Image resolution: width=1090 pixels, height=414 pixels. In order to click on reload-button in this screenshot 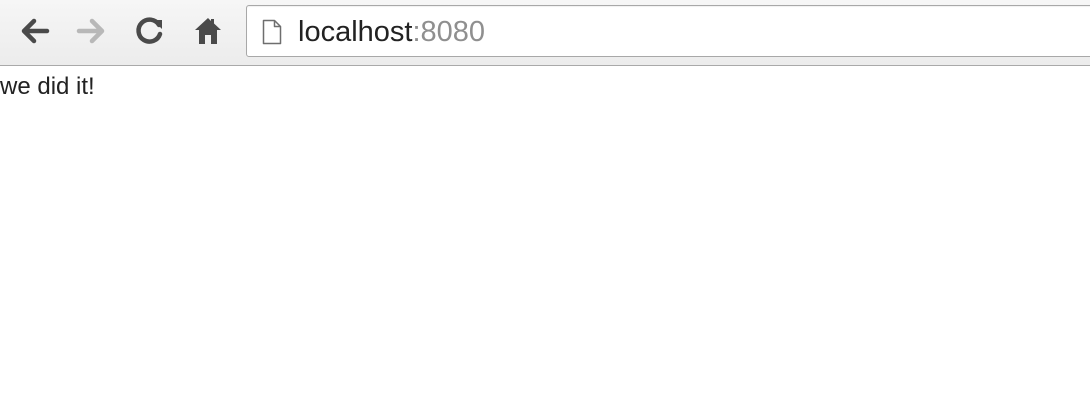, I will do `click(150, 31)`.